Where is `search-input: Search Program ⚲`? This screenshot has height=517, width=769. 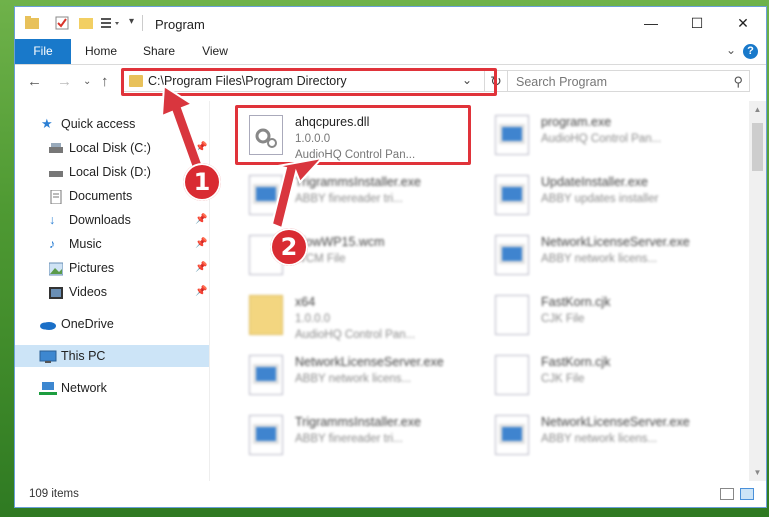 search-input: Search Program ⚲ is located at coordinates (628, 81).